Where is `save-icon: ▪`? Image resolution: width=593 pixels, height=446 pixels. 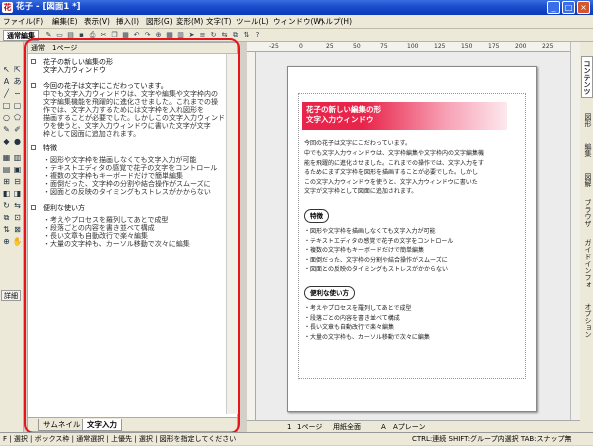 save-icon: ▪ is located at coordinates (81, 35).